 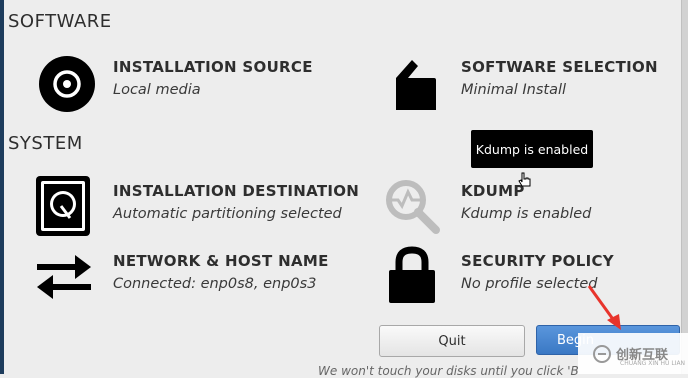 I want to click on lock-icon, so click(x=412, y=276).